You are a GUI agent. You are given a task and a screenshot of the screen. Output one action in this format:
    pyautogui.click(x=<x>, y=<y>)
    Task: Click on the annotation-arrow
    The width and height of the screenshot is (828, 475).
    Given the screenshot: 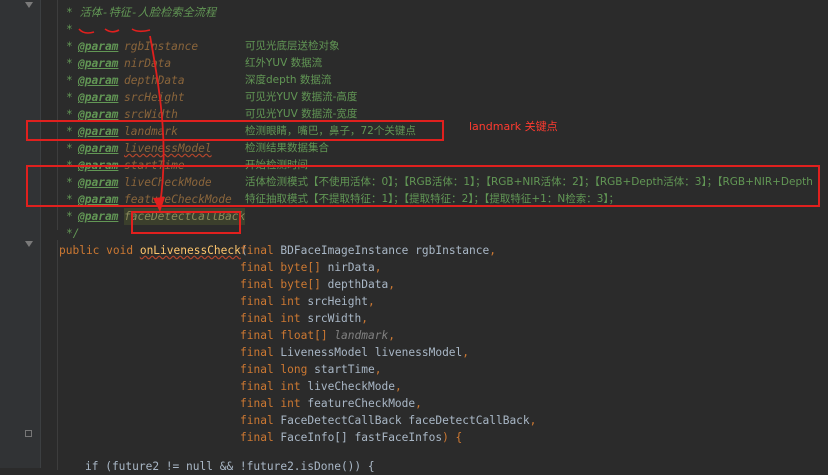 What is the action you would take?
    pyautogui.click(x=121, y=120)
    